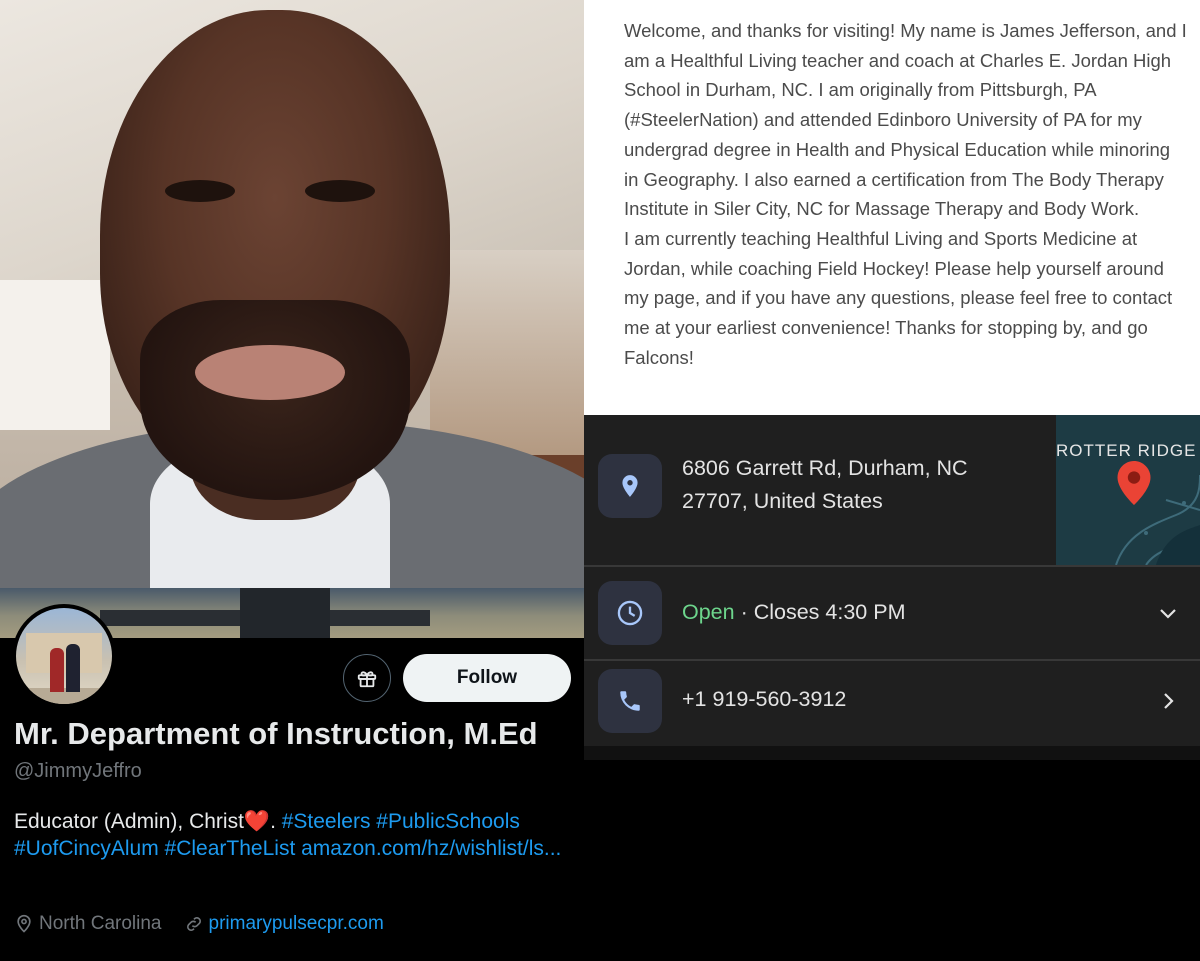 The width and height of the screenshot is (1200, 961). What do you see at coordinates (825, 468) in the screenshot?
I see `address-line-1: 6806 Garrett Rd, Durham, NC` at bounding box center [825, 468].